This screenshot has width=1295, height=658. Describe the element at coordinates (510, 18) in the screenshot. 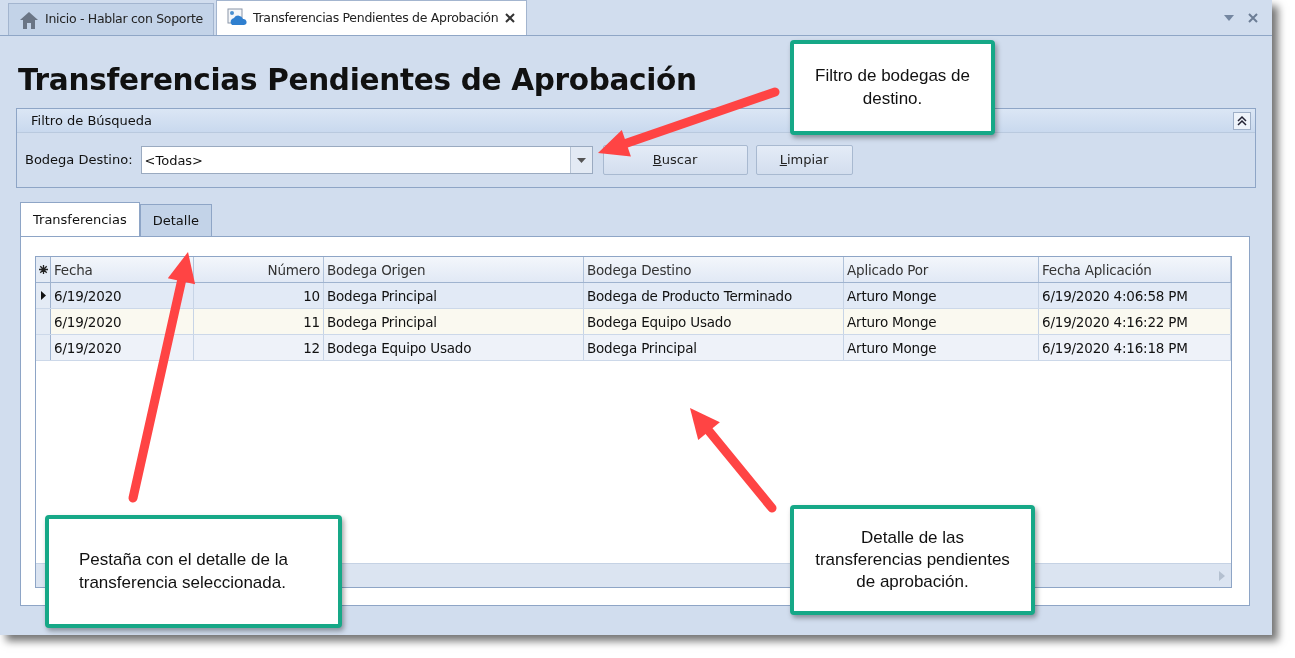

I see `close-icon` at that location.